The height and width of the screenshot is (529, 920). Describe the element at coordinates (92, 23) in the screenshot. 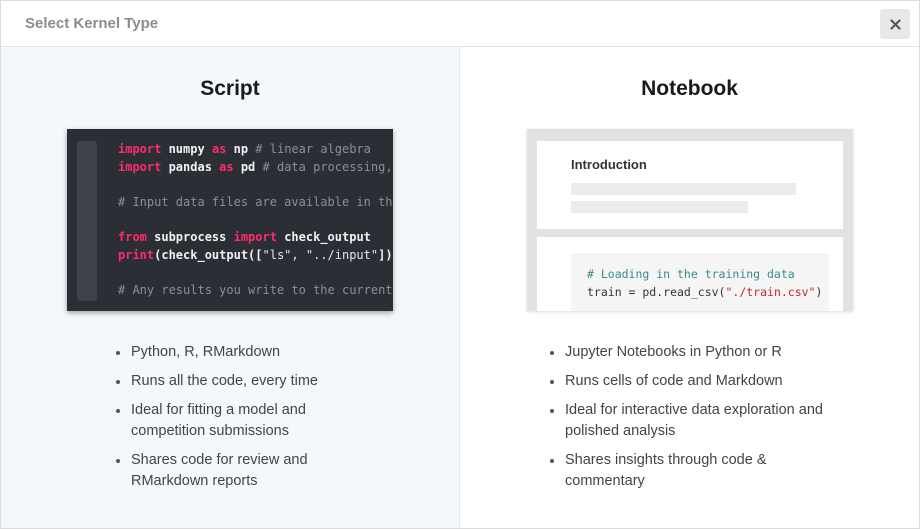

I see `dialog-title: Select Kernel Type` at that location.